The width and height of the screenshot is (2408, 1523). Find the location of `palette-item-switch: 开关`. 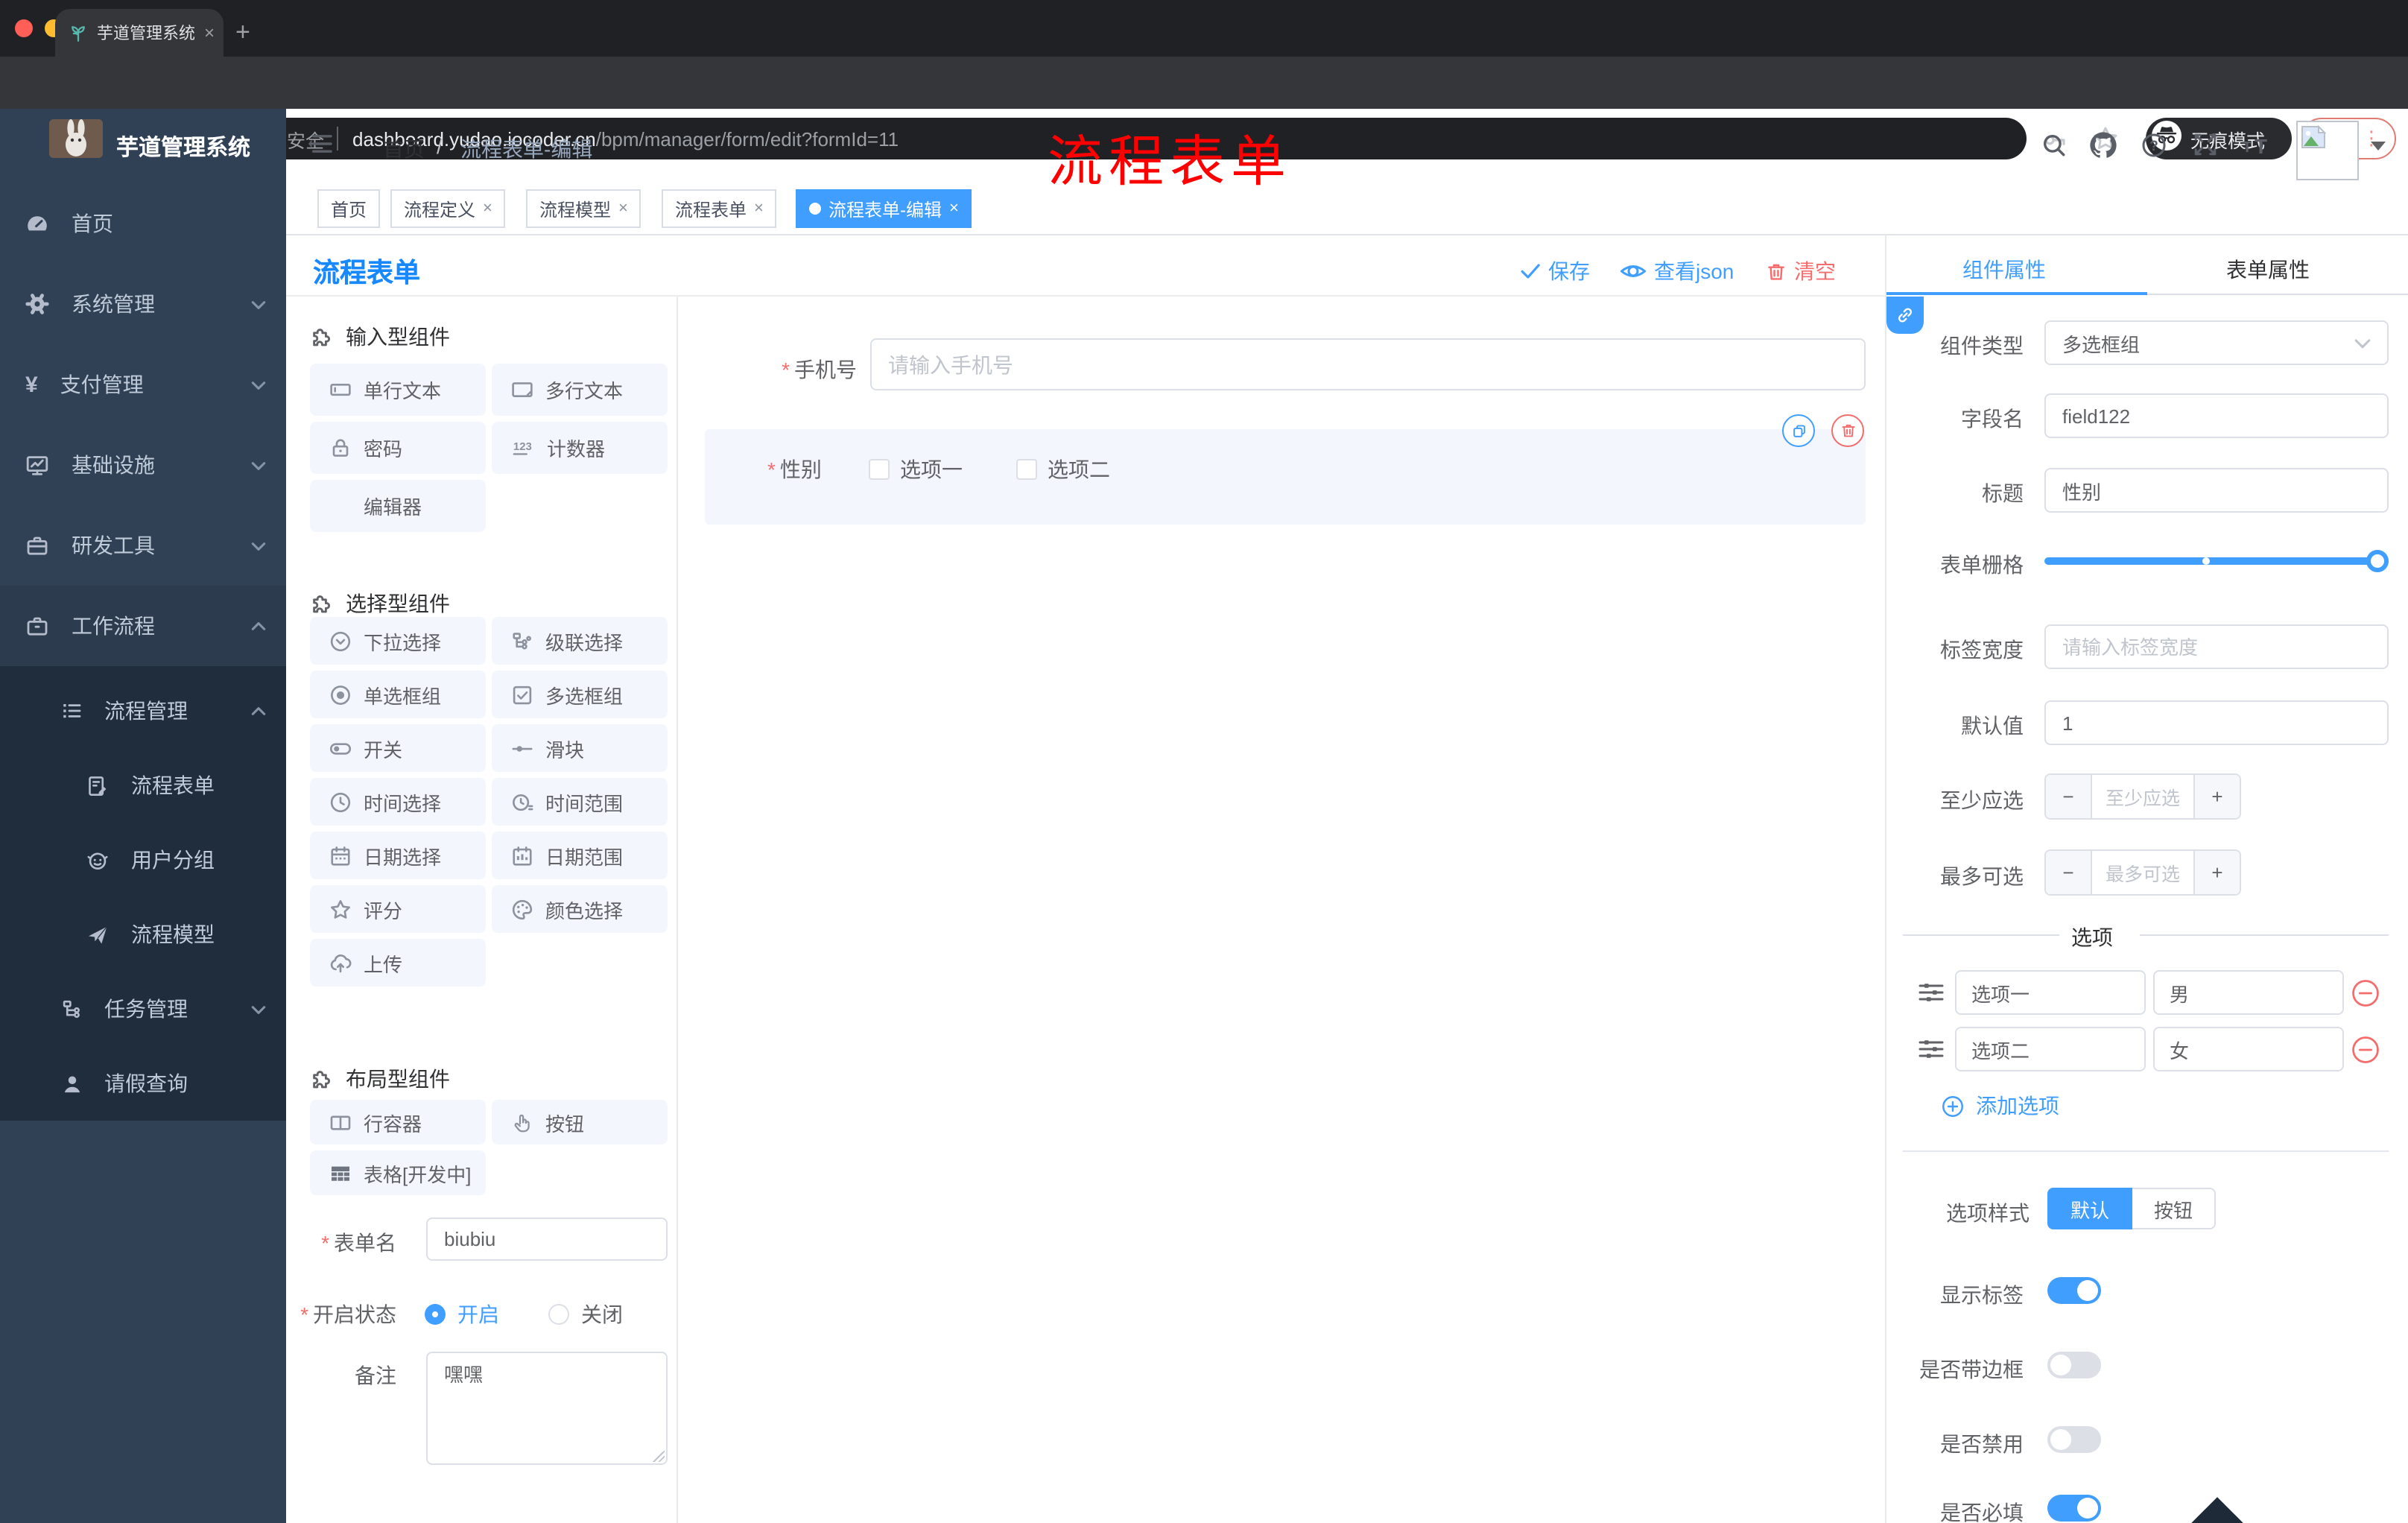

palette-item-switch: 开关 is located at coordinates (398, 748).